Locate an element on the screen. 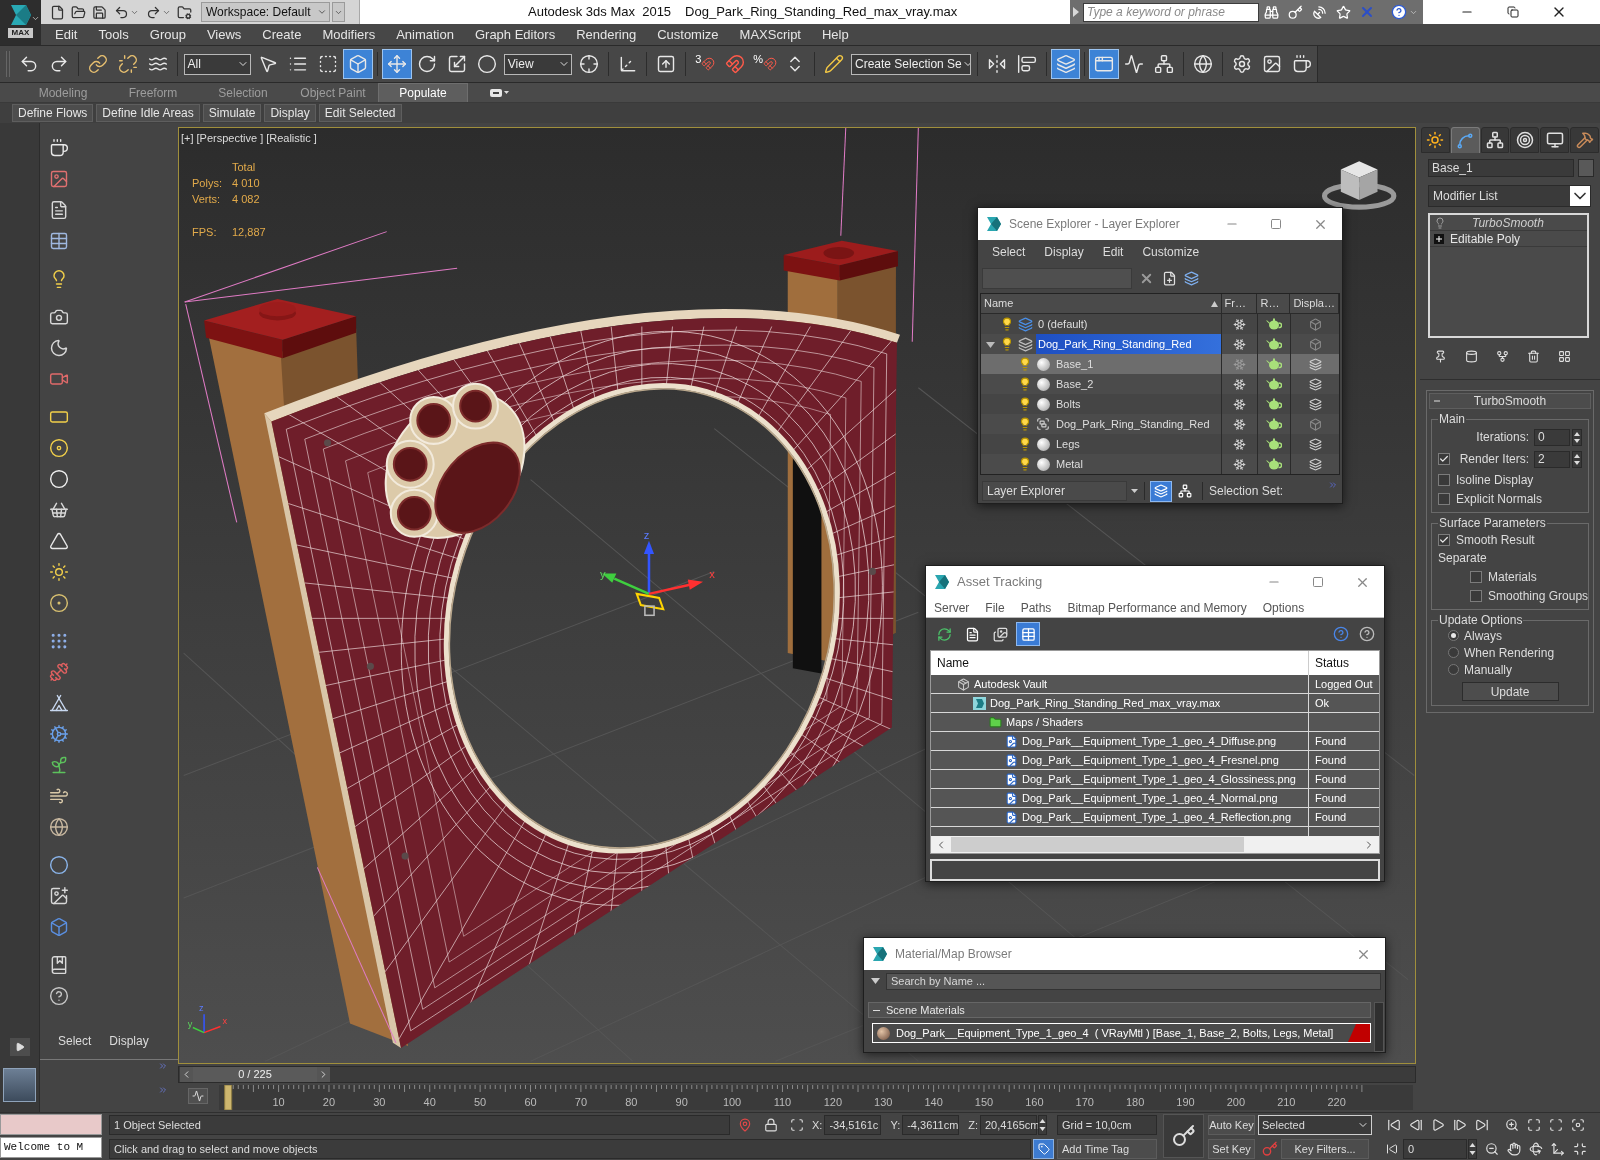  menu-item: File is located at coordinates (995, 607).